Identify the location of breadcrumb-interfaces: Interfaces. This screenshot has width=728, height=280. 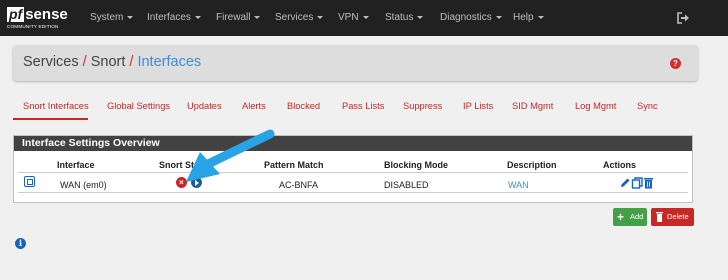
(169, 62).